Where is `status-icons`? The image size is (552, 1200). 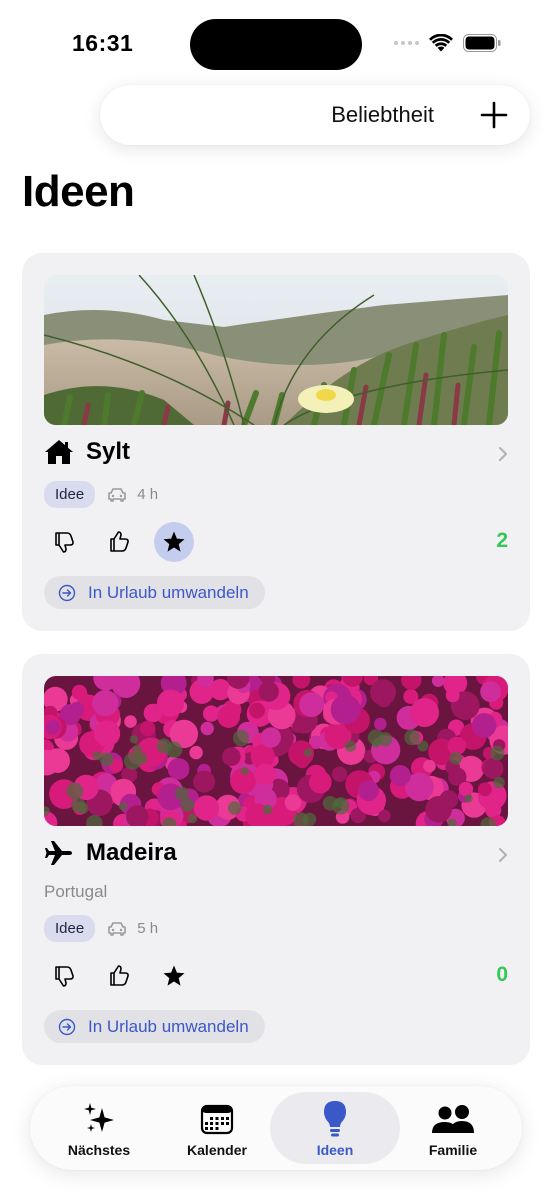 status-icons is located at coordinates (447, 43).